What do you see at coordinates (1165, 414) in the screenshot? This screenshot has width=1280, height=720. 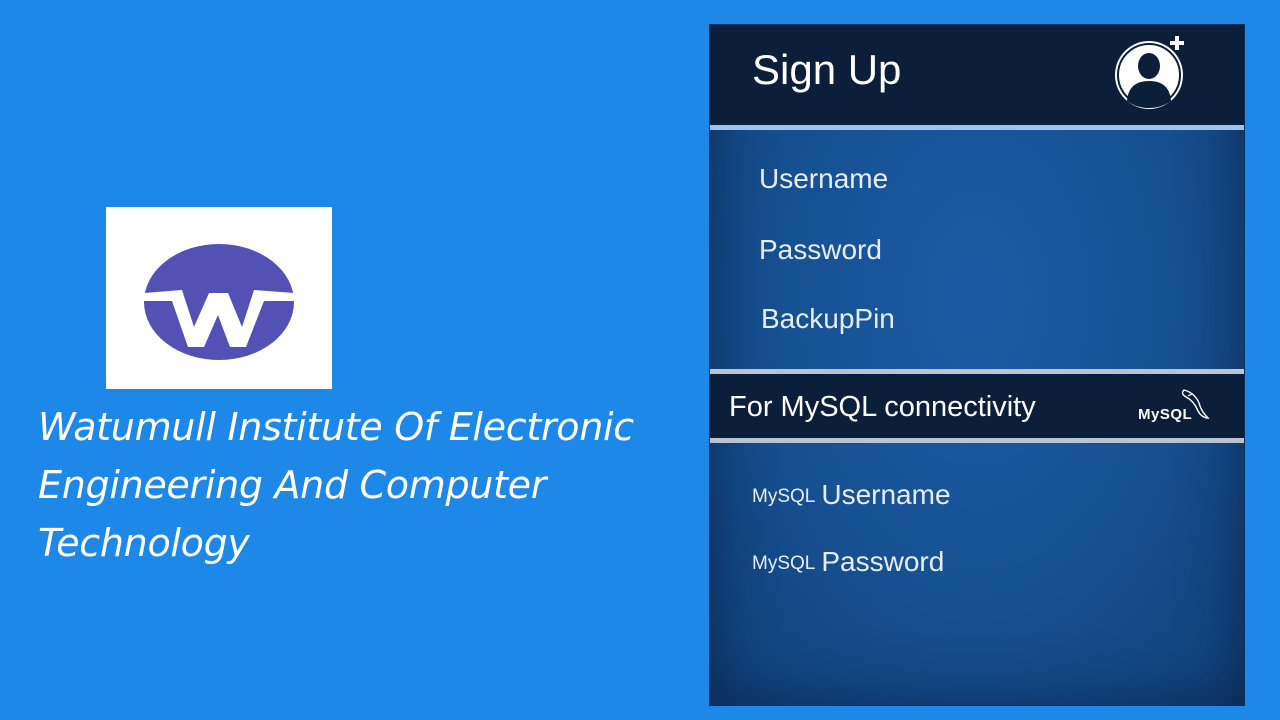 I see `mysql-logo-text: MySQL` at bounding box center [1165, 414].